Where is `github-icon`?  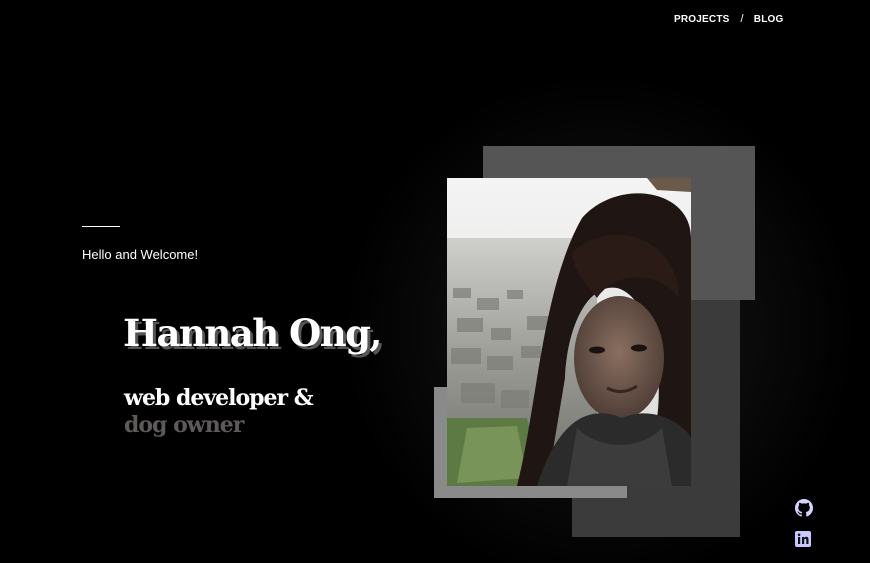 github-icon is located at coordinates (804, 508).